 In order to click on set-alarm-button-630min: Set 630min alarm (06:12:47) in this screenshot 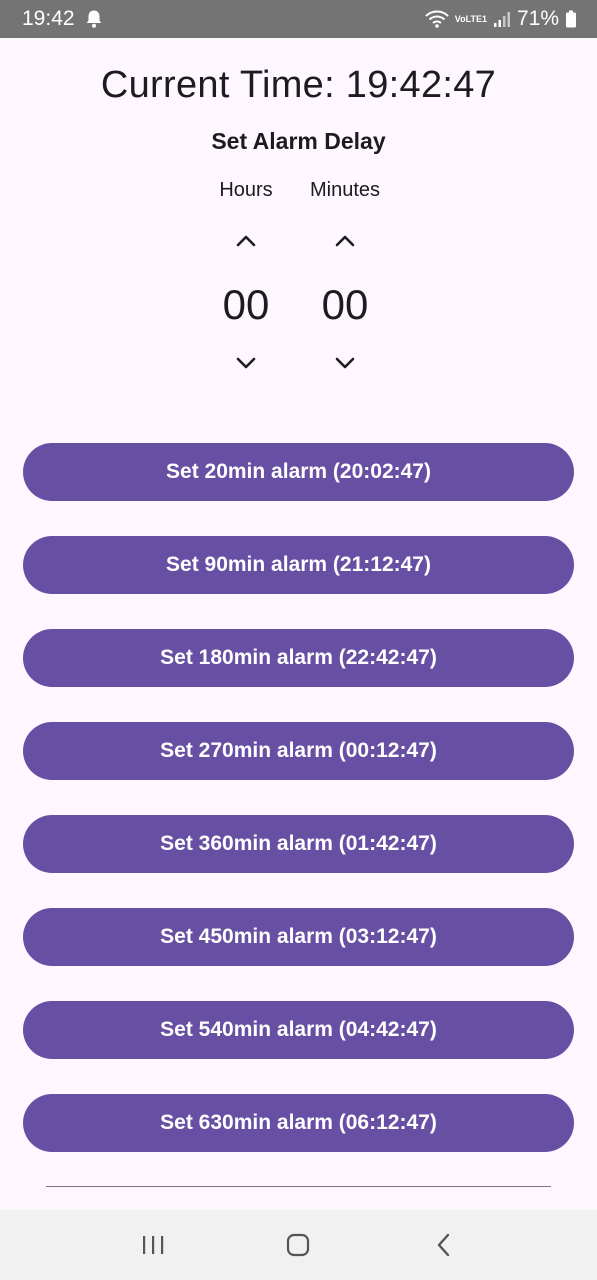, I will do `click(298, 1123)`.